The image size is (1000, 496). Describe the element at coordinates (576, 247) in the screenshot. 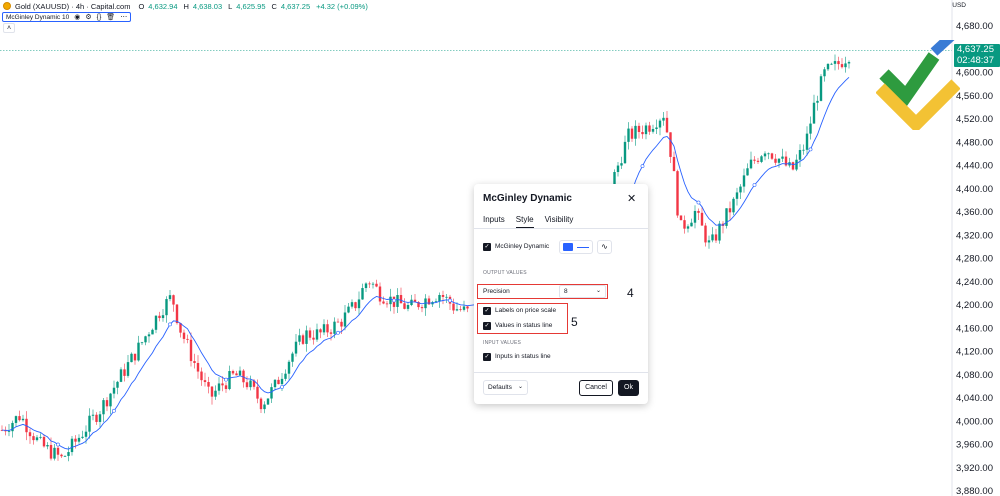

I see `color-picker-button` at that location.